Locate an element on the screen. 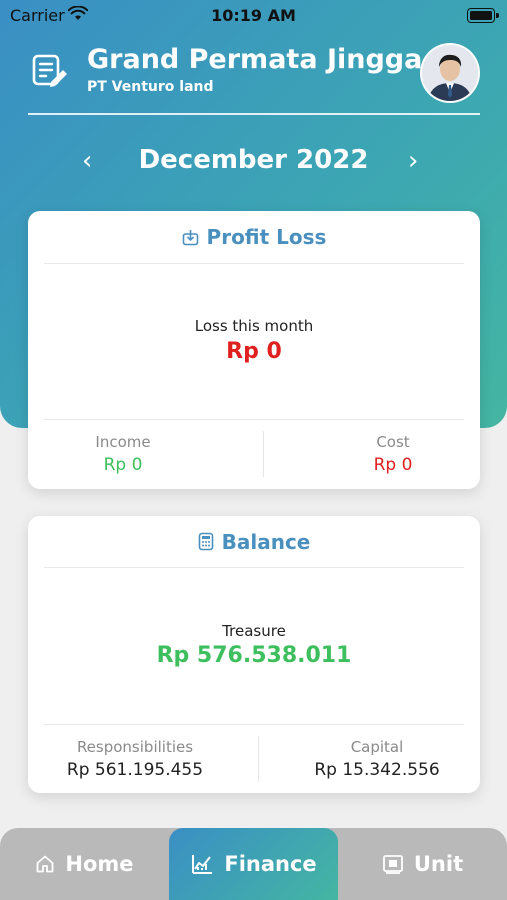  responsibilities-column: Responsibilities Rp 561.195.455 is located at coordinates (135, 759).